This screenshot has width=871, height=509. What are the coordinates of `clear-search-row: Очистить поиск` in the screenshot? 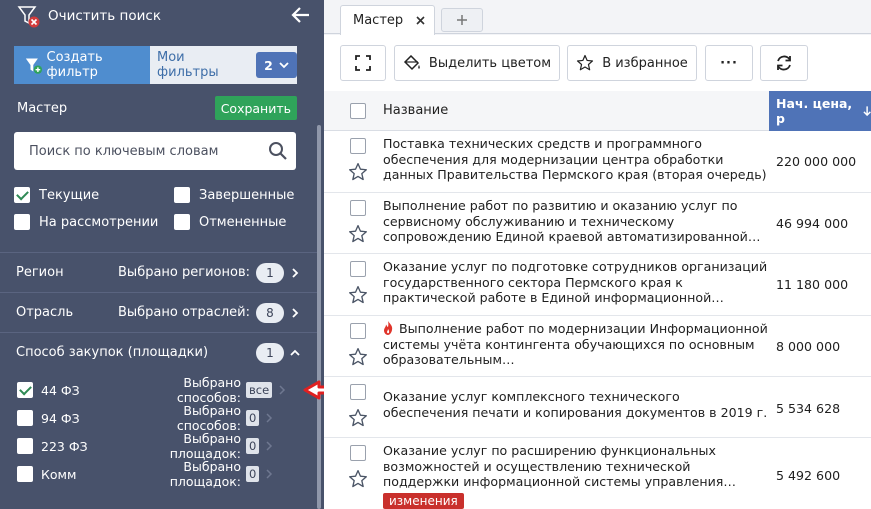 It's located at (162, 16).